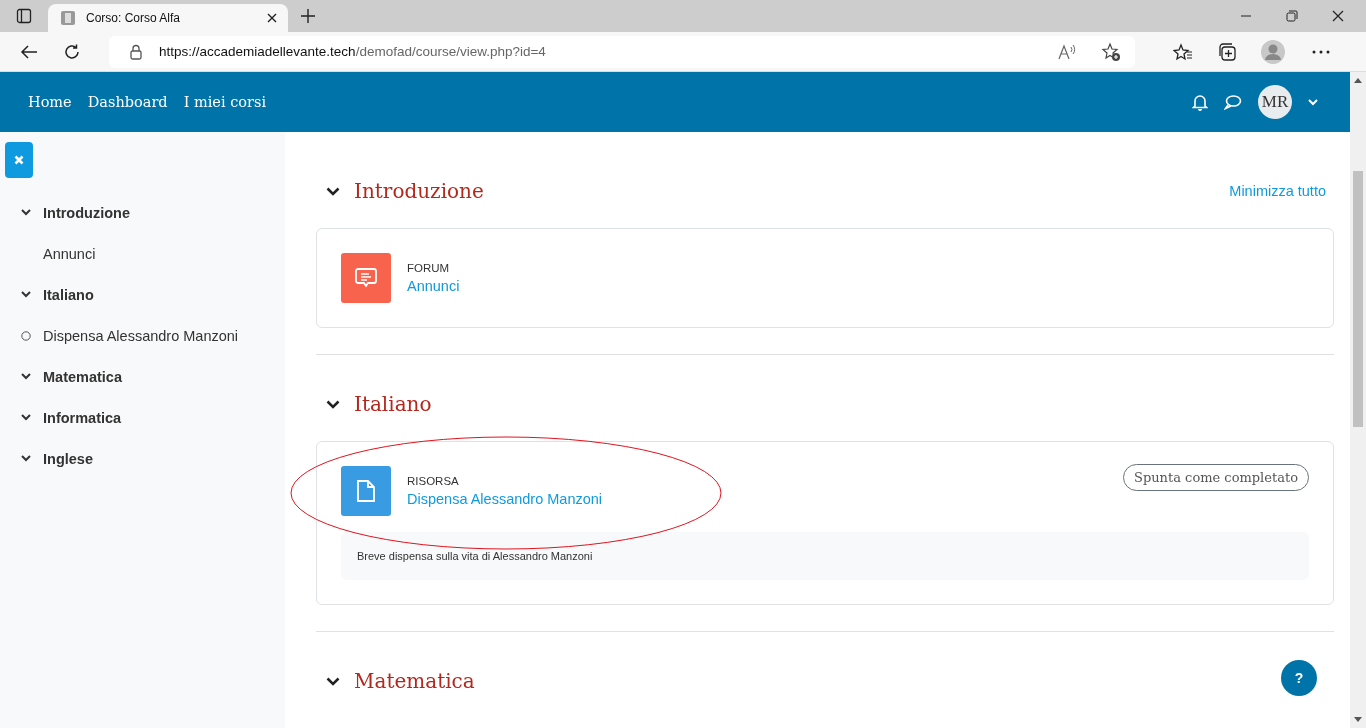 This screenshot has width=1366, height=728. Describe the element at coordinates (29, 51) in the screenshot. I see `back-arrow-icon` at that location.